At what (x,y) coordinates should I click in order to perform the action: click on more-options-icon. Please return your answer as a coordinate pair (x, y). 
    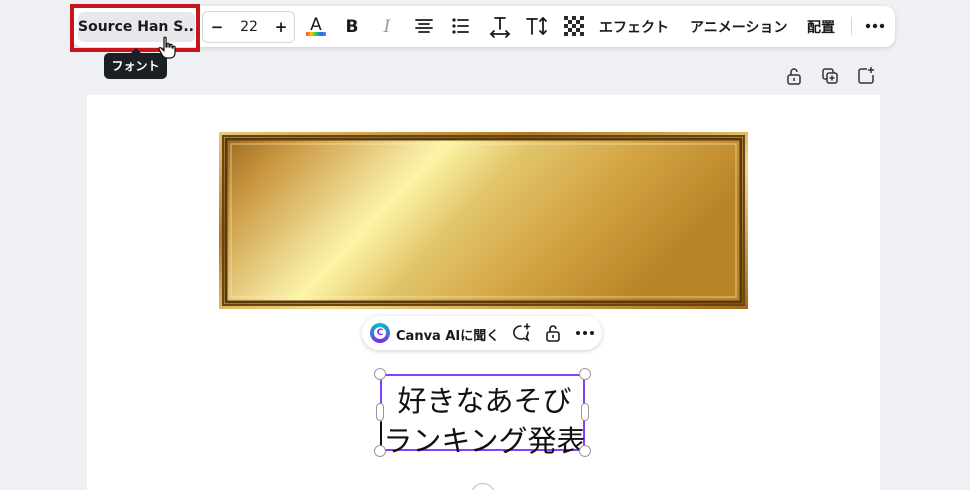
    Looking at the image, I should click on (585, 333).